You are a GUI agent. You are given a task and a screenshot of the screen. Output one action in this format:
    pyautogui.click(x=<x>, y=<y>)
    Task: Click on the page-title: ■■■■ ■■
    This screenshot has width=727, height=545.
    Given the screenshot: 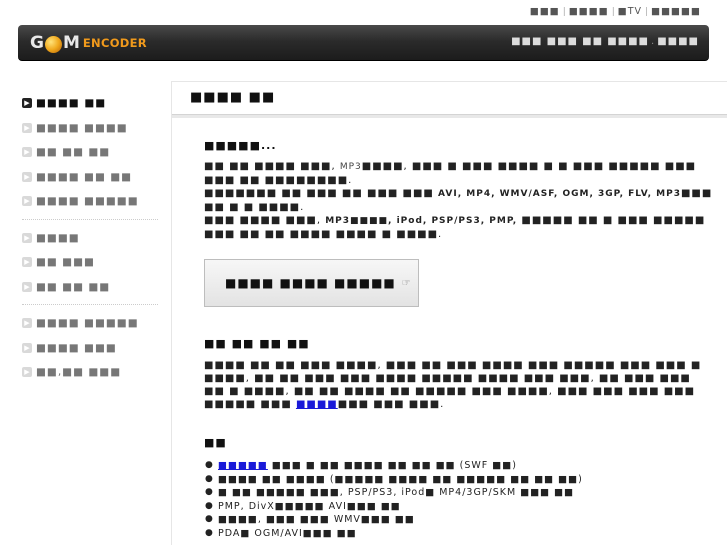 What is the action you would take?
    pyautogui.click(x=233, y=97)
    